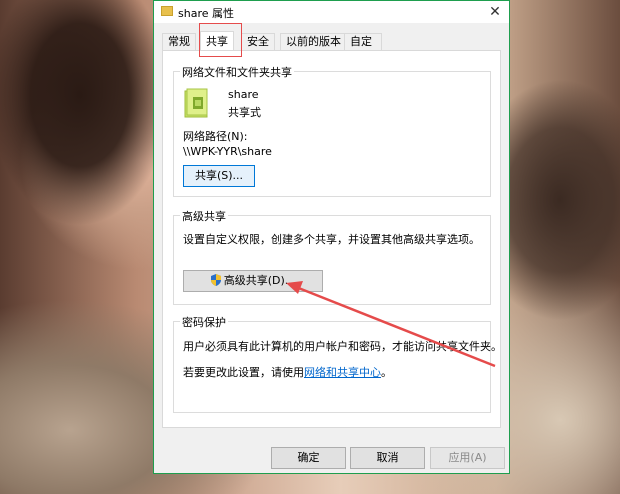 The height and width of the screenshot is (494, 620). I want to click on title-bar: share 属性 ✕, so click(331, 12).